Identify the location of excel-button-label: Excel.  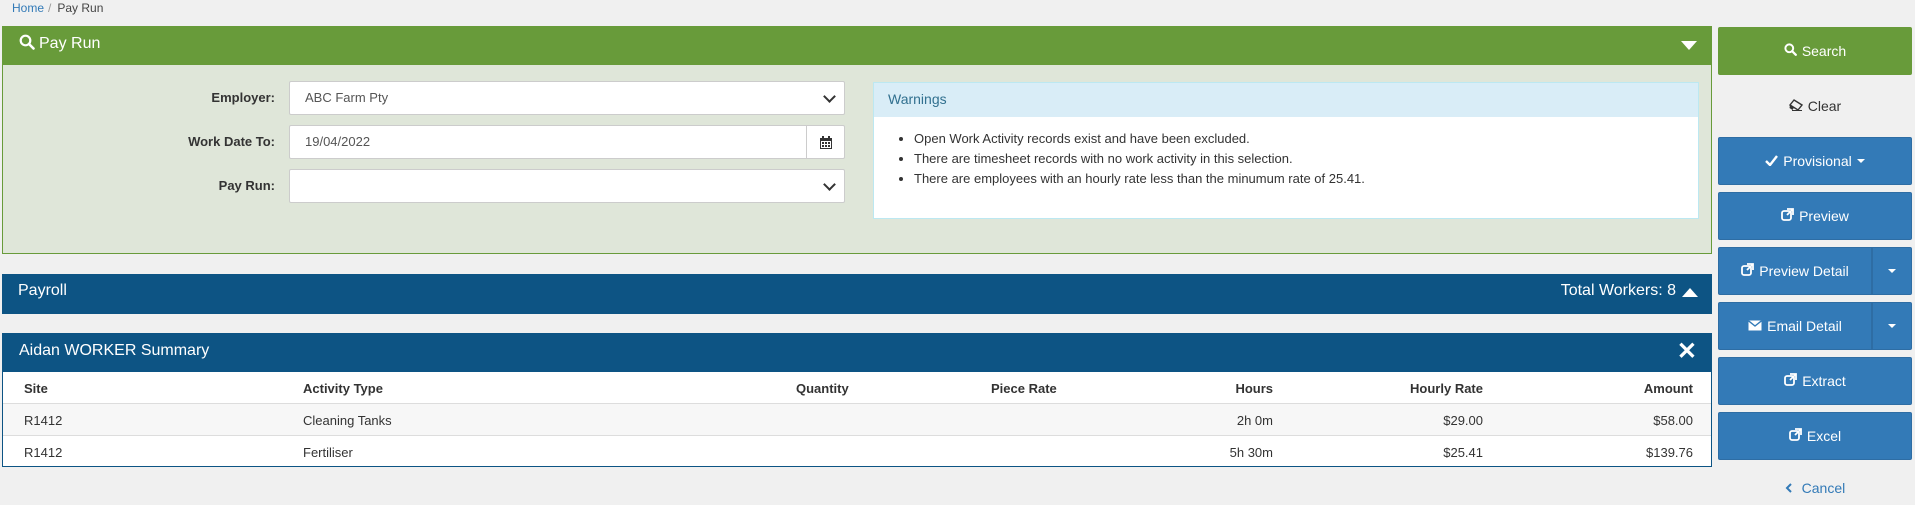
(1824, 436).